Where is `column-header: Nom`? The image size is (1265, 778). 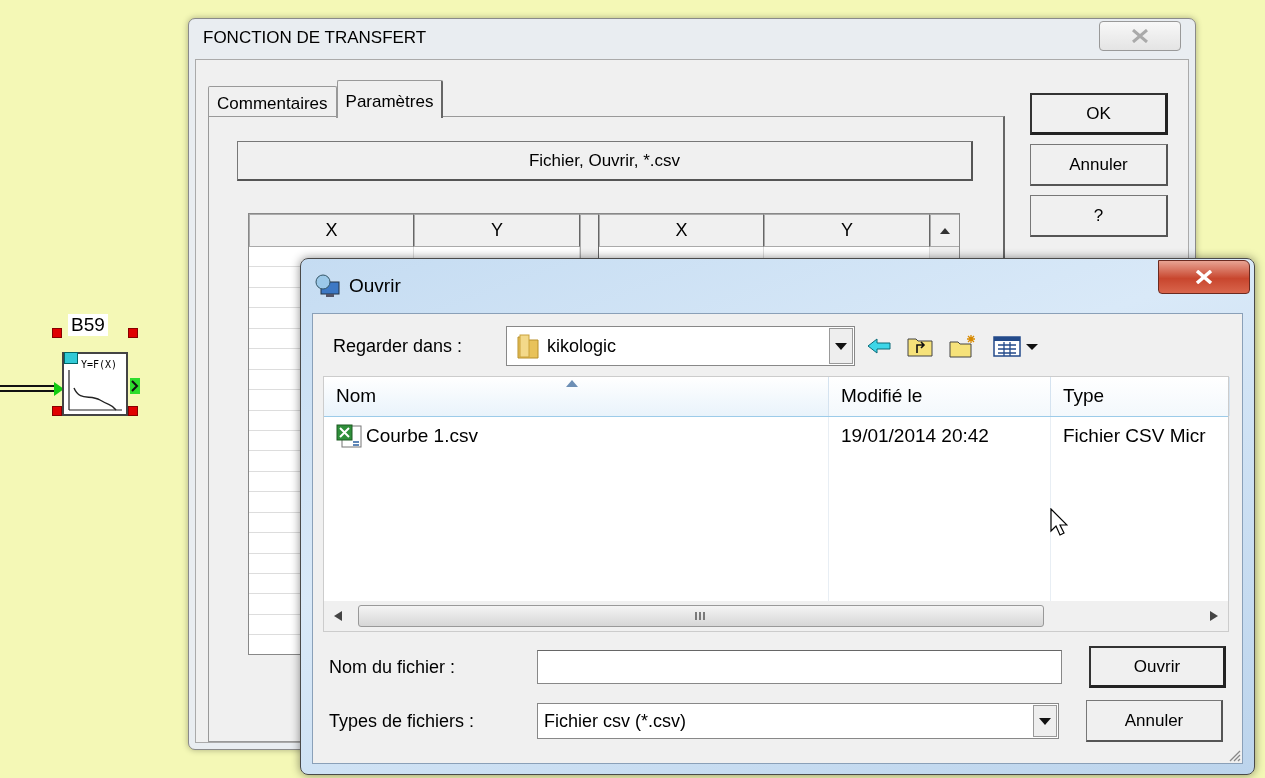
column-header: Nom is located at coordinates (576, 396).